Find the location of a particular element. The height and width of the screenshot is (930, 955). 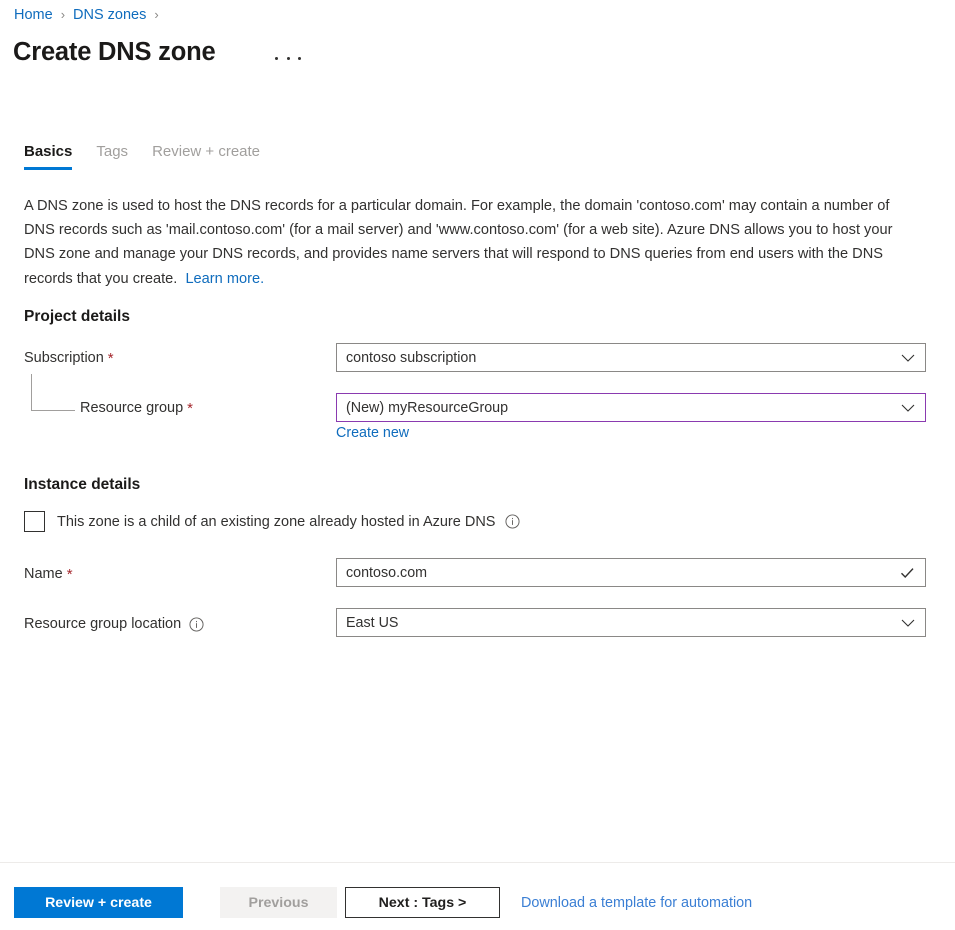

label-name-text: Name is located at coordinates (43, 574).